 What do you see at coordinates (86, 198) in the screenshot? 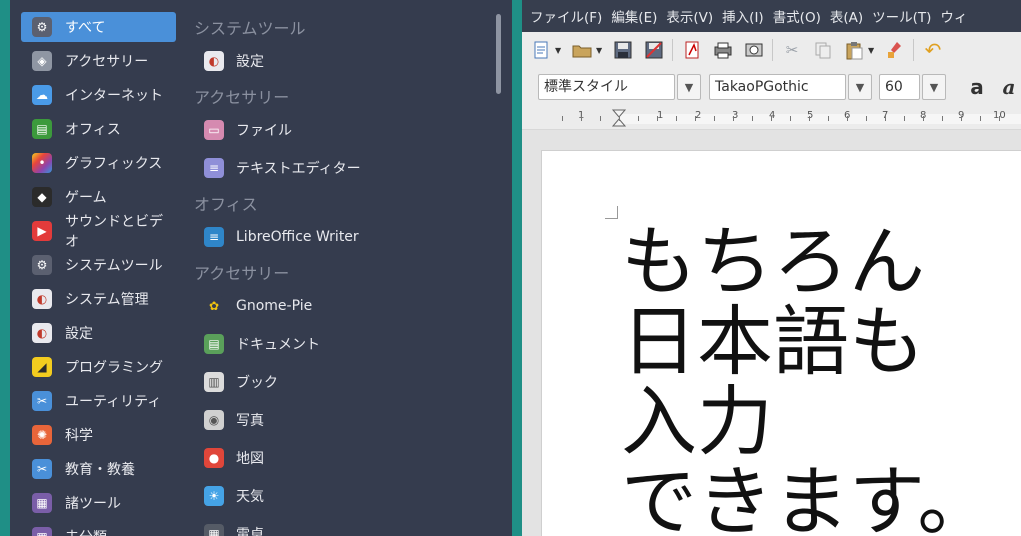
I see `category-label: ゲーム` at bounding box center [86, 198].